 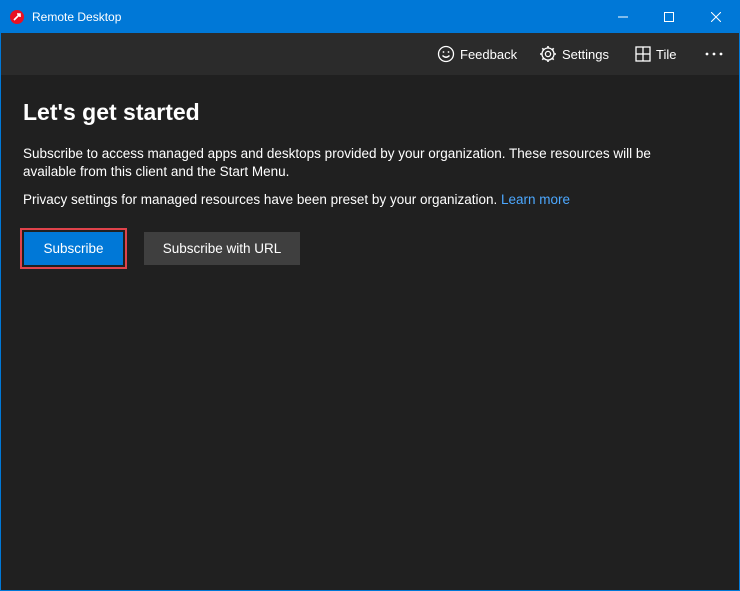 I want to click on more-options-button, so click(x=714, y=54).